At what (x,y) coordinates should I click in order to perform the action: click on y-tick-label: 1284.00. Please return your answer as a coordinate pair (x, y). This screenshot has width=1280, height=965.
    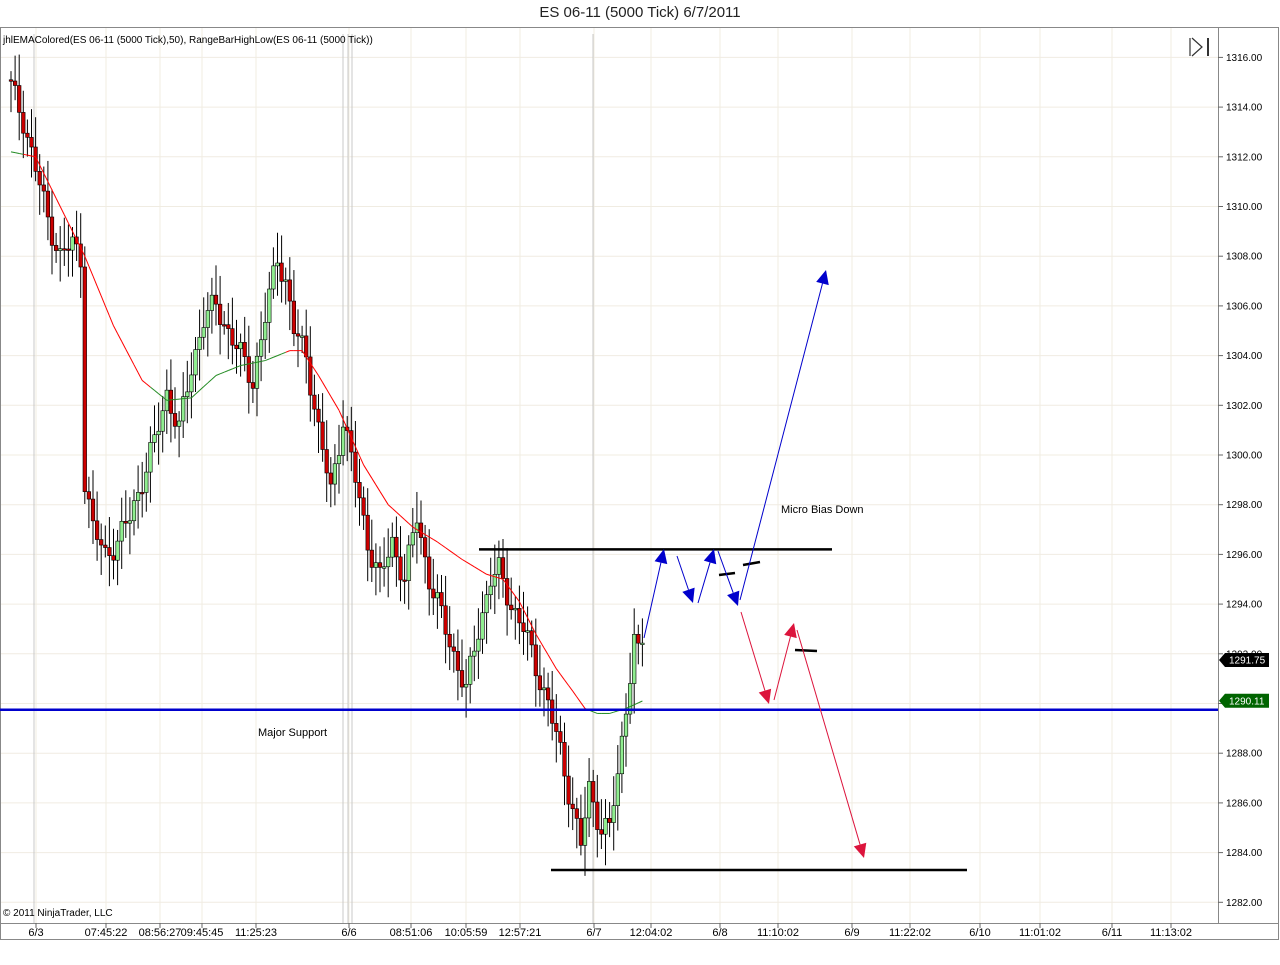
    Looking at the image, I should click on (1244, 853).